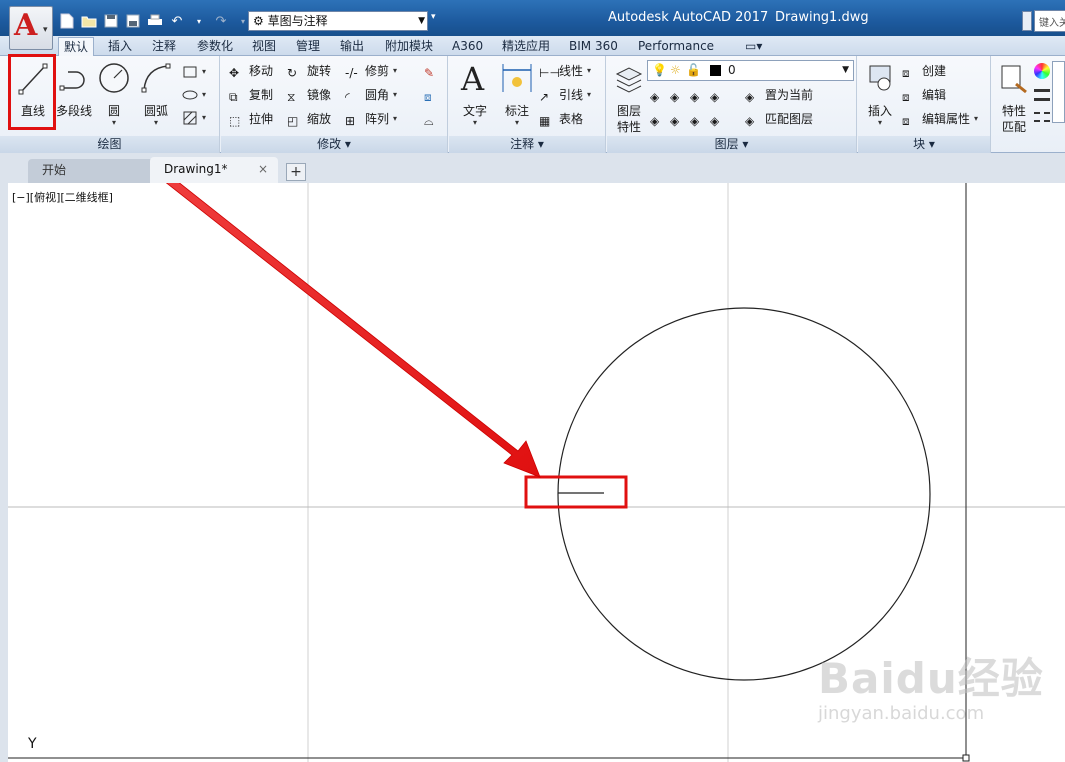 The width and height of the screenshot is (1065, 762). I want to click on new-tab-button: +, so click(296, 172).